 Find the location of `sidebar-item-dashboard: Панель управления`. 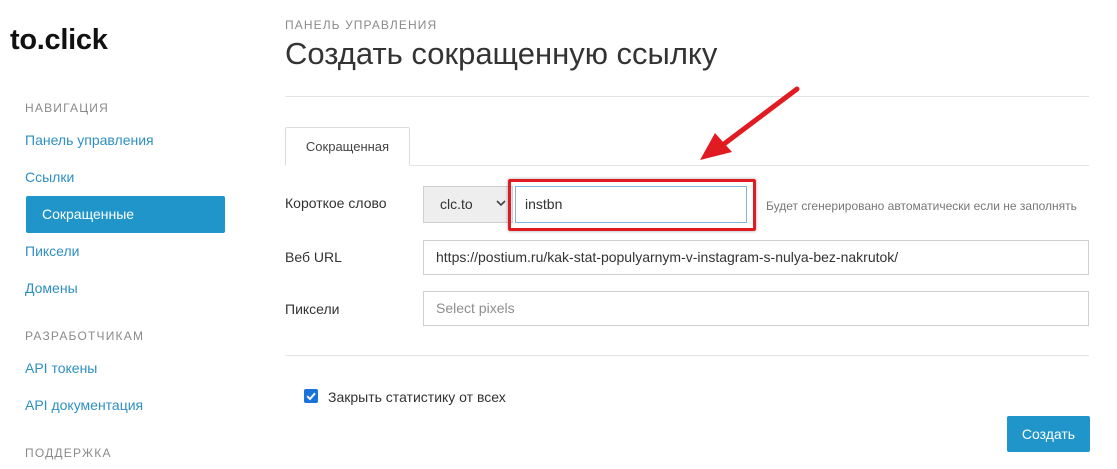

sidebar-item-dashboard: Панель управления is located at coordinates (89, 140).